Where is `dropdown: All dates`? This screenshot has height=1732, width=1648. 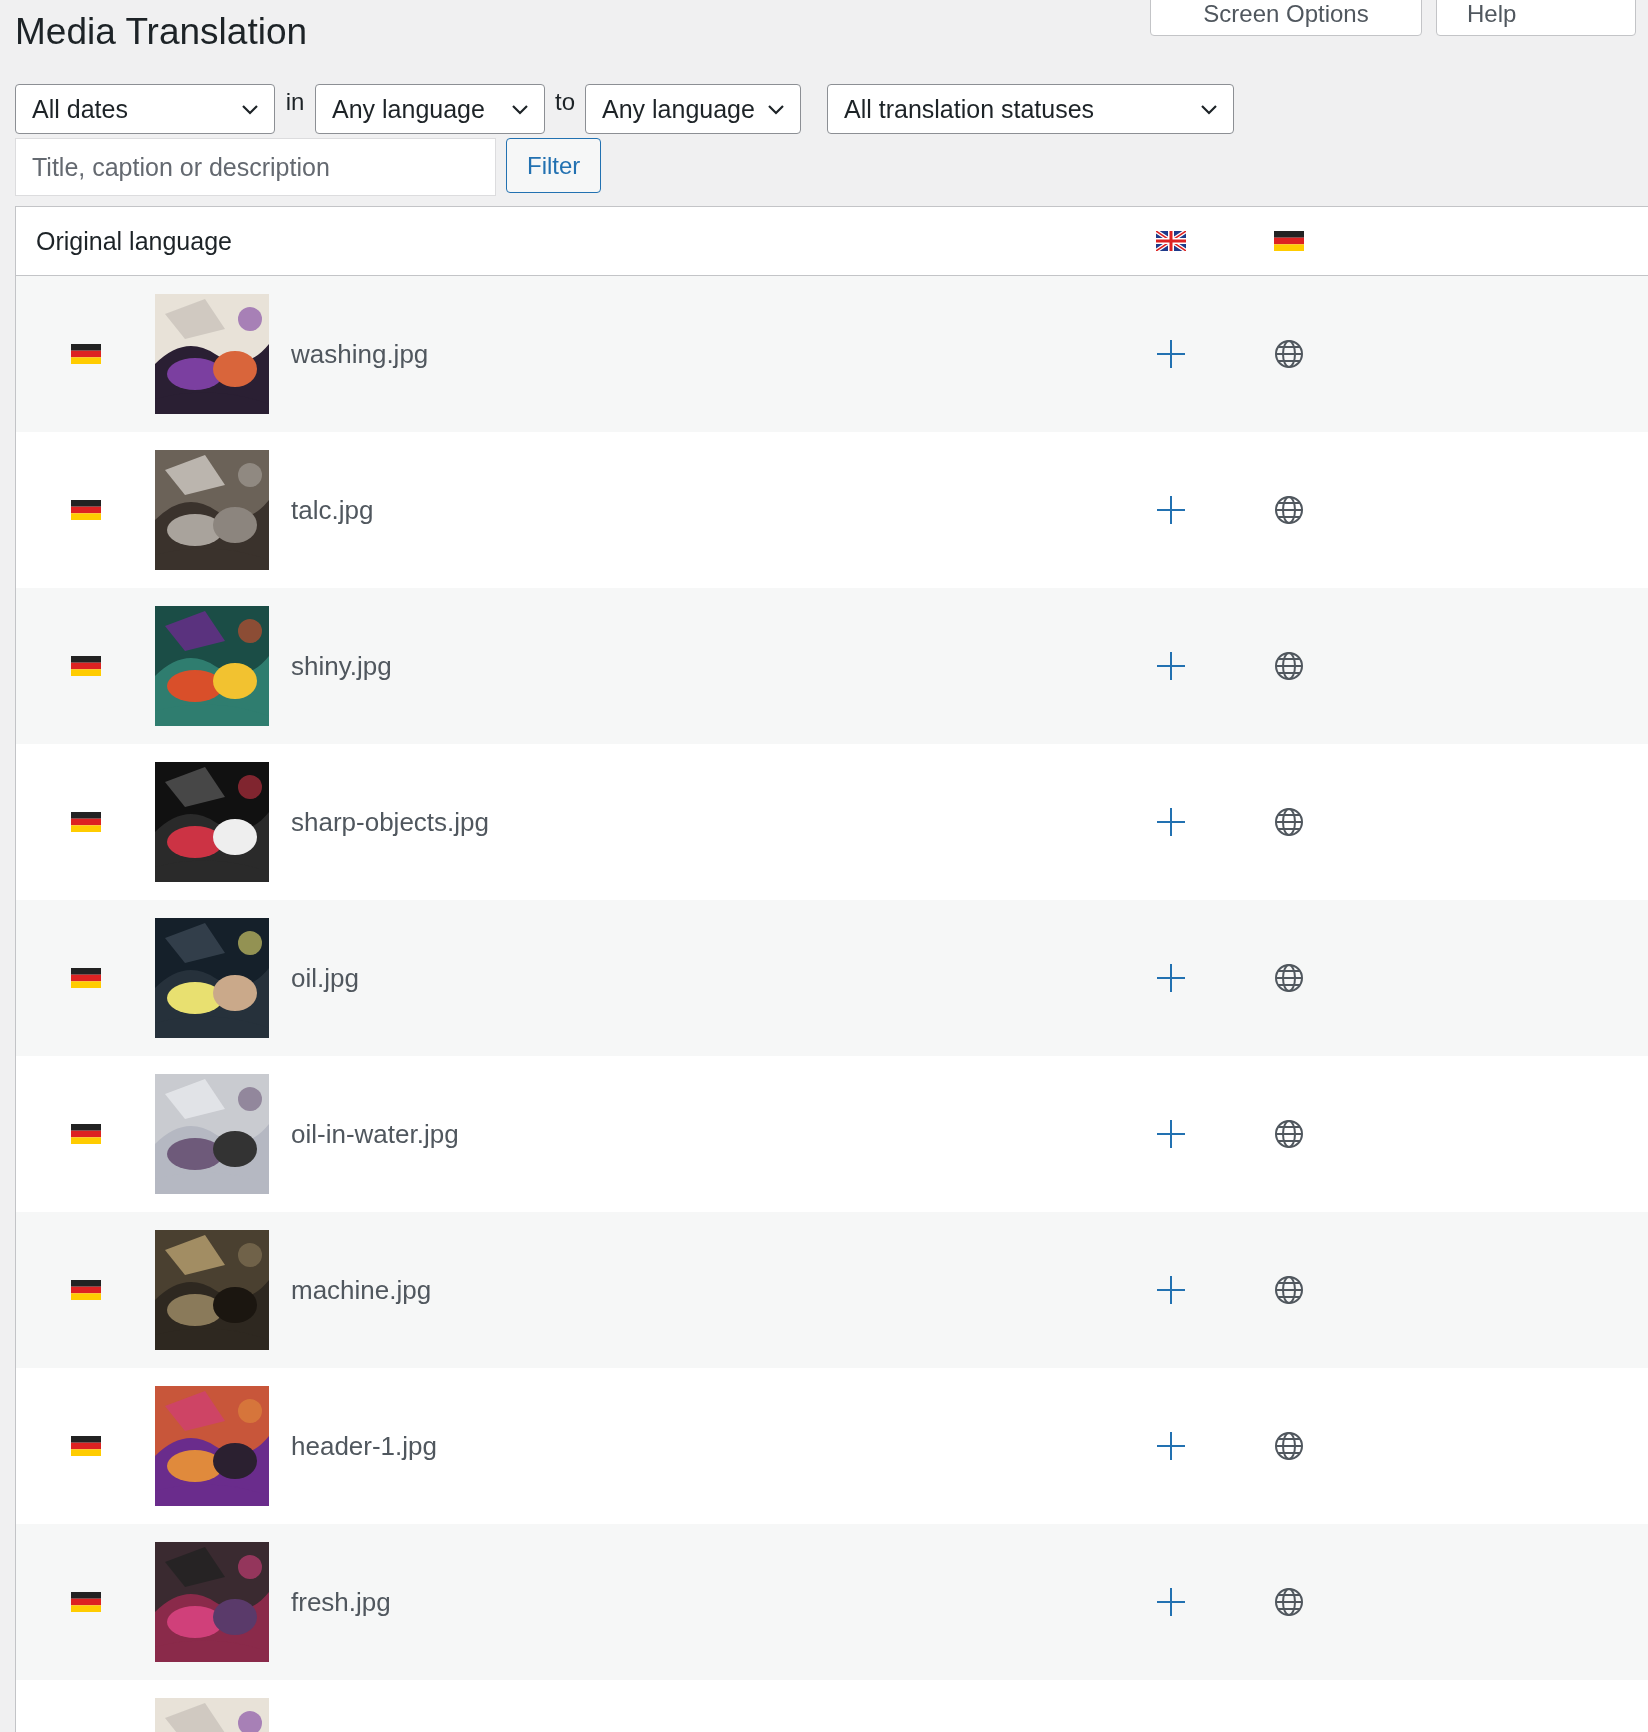
dropdown: All dates is located at coordinates (145, 109).